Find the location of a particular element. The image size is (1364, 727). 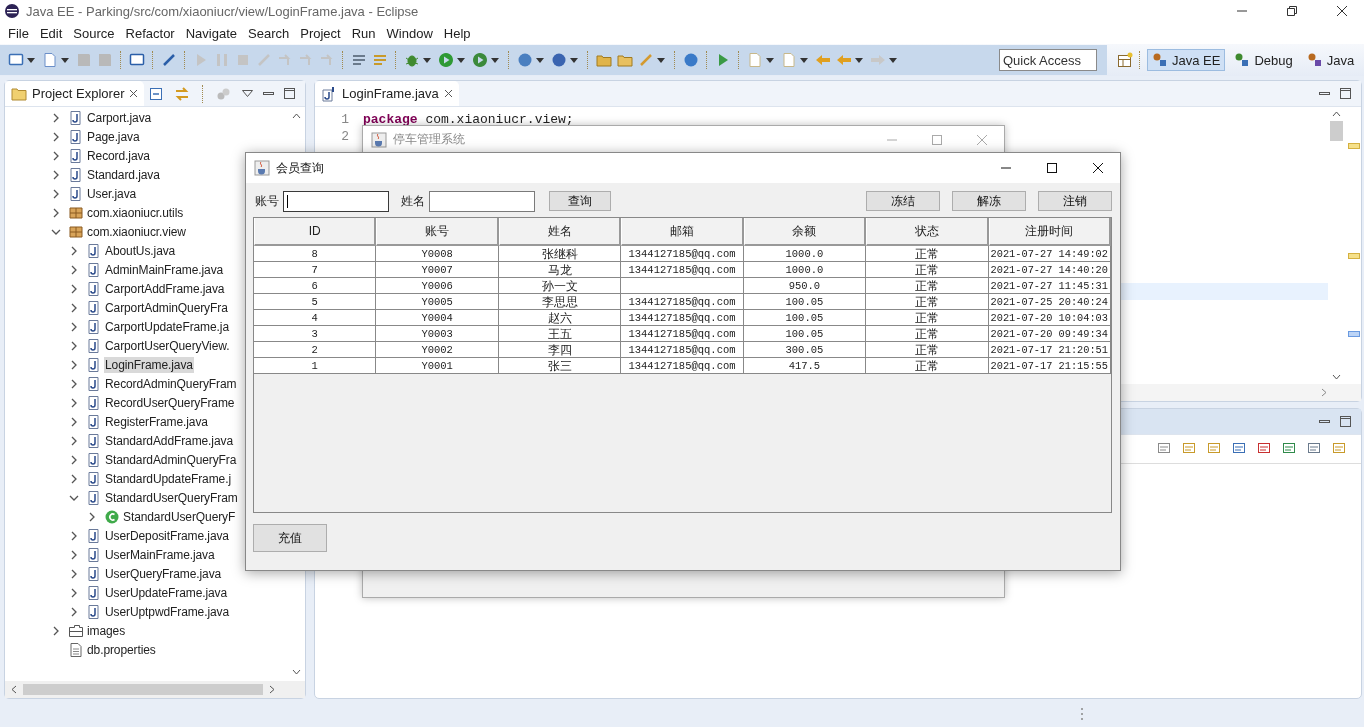

tree-item: Page.java is located at coordinates (113, 136).